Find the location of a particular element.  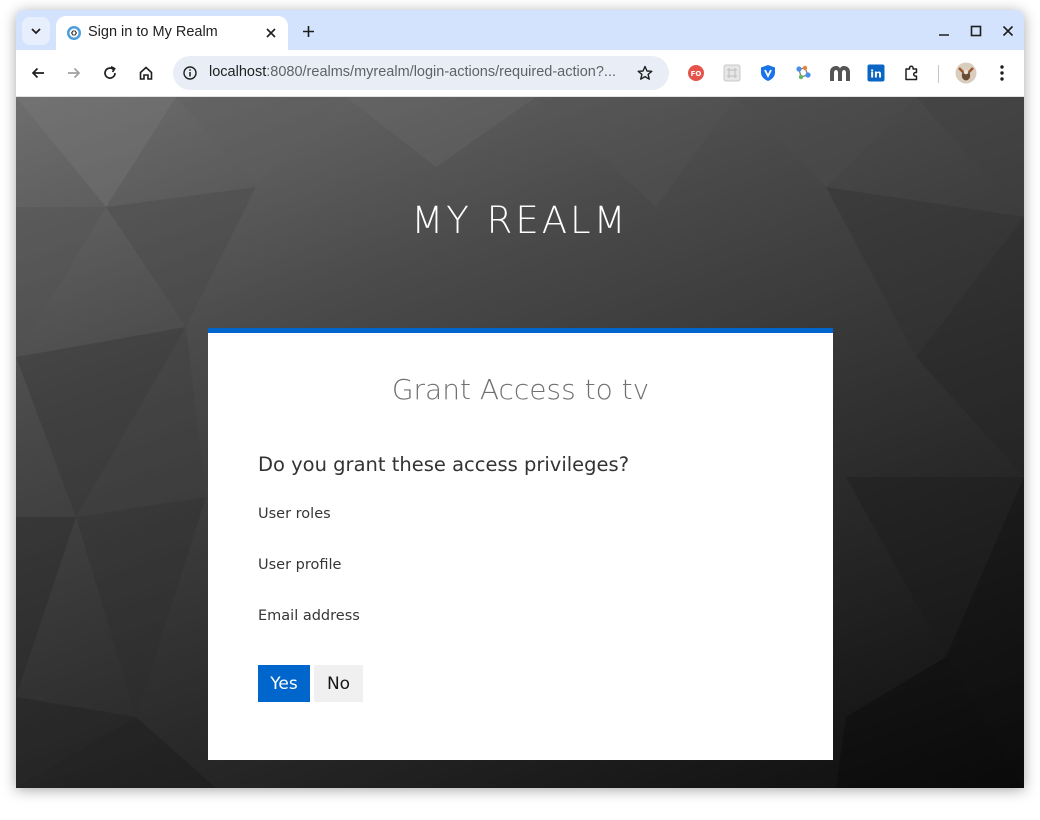

fo-extension-icon: FO is located at coordinates (696, 73).